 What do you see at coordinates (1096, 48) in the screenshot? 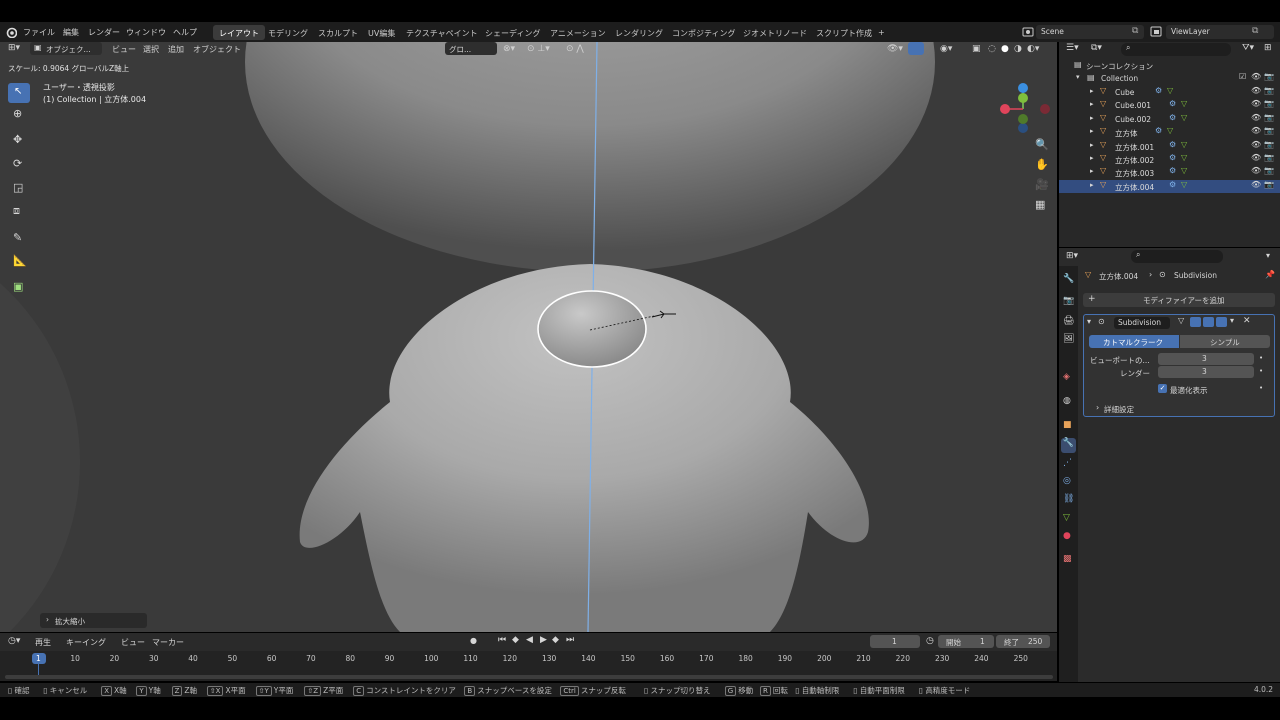
I see `display-mode-icon: ⧉▾` at bounding box center [1096, 48].